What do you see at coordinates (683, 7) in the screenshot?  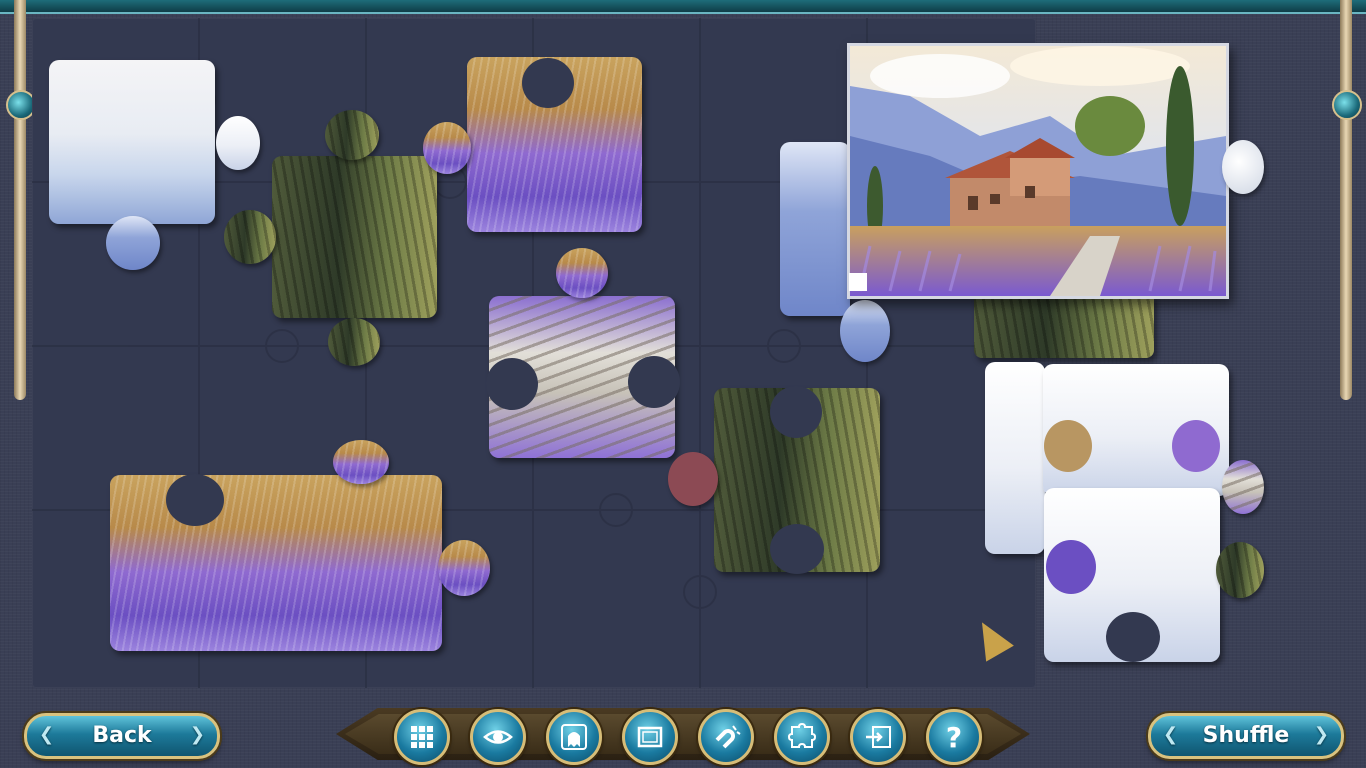 I see `top-ornament-border` at bounding box center [683, 7].